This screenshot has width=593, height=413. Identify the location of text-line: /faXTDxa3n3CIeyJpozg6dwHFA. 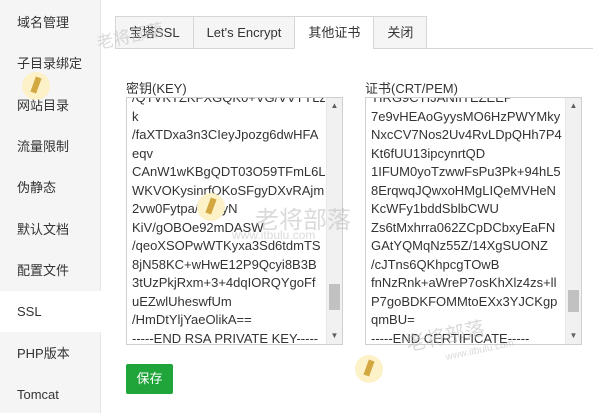
(225, 134).